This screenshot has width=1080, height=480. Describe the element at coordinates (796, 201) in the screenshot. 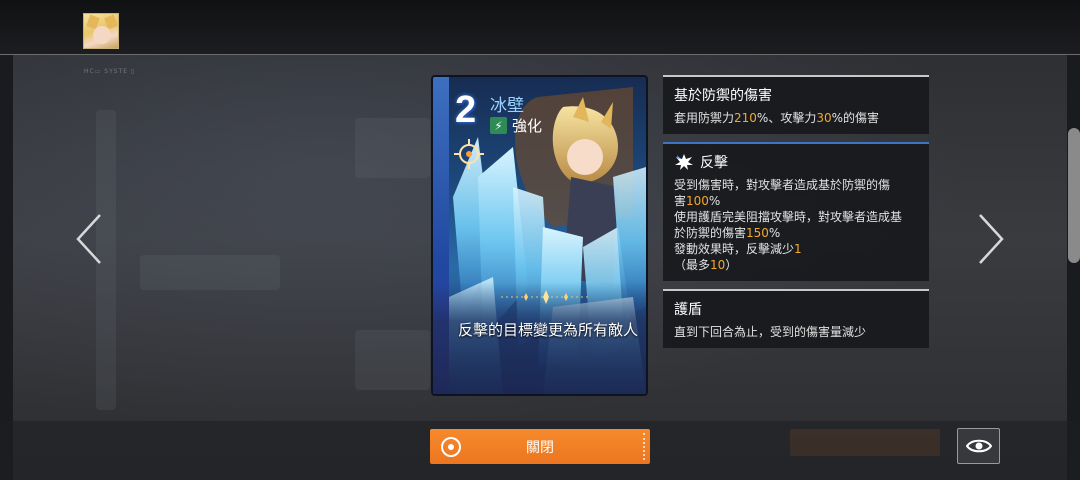

I see `info-line: 害100%` at that location.